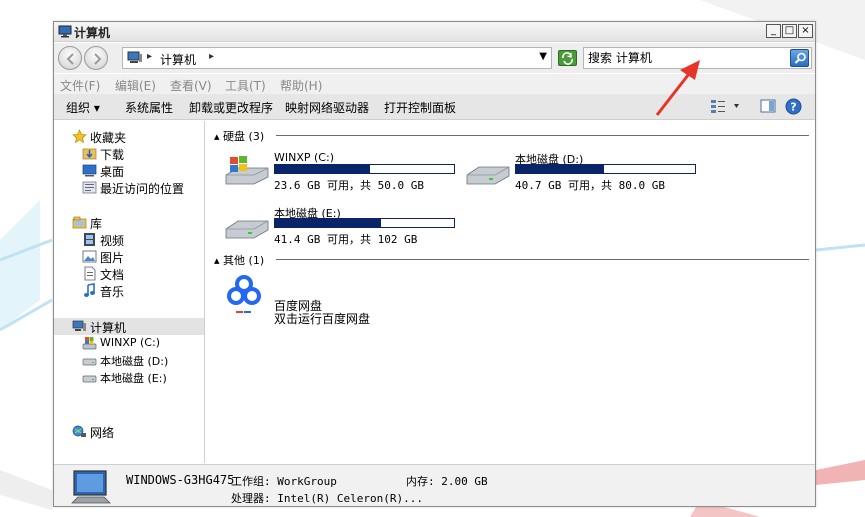 Image resolution: width=865 pixels, height=517 pixels. What do you see at coordinates (180, 480) in the screenshot?
I see `computer-name: WINDOWS-G3HG475` at bounding box center [180, 480].